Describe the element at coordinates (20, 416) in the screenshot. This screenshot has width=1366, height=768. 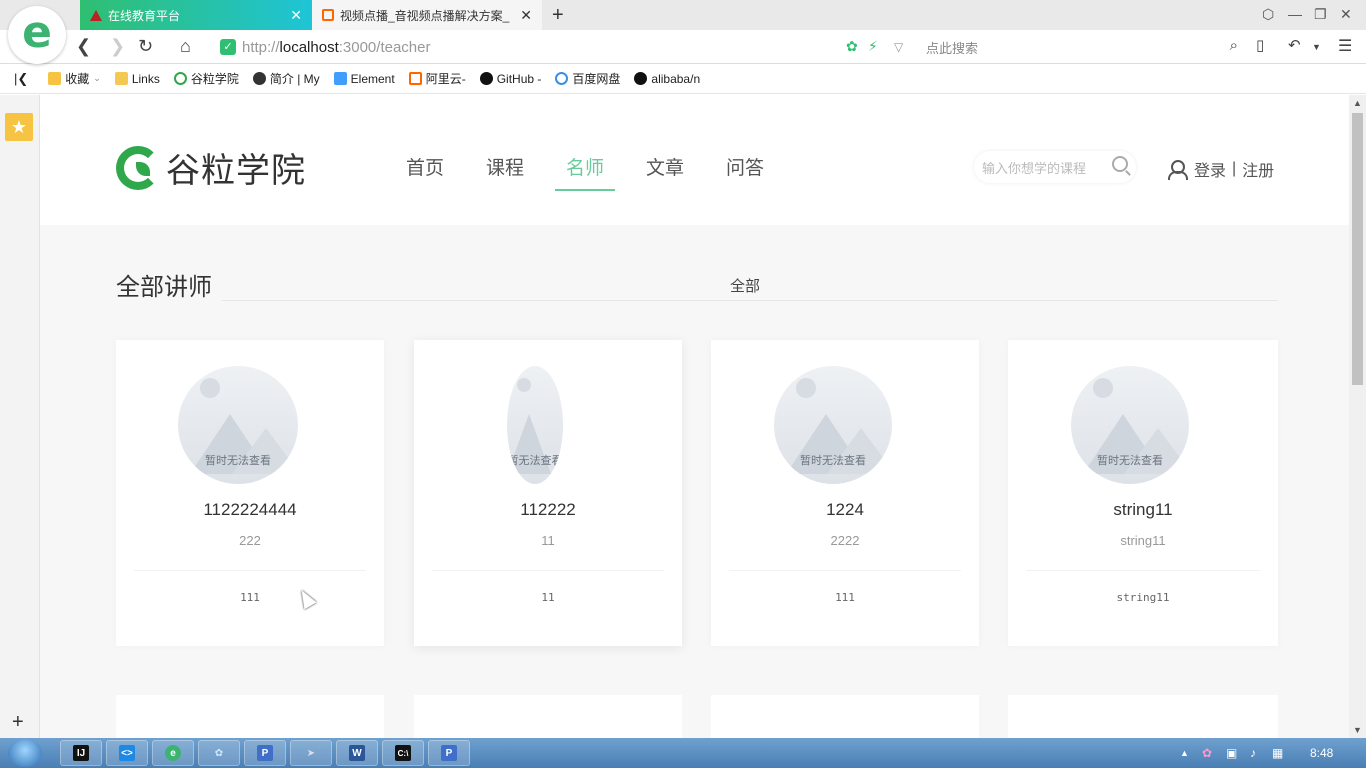
I see `browser-sidebar: ★ +` at that location.